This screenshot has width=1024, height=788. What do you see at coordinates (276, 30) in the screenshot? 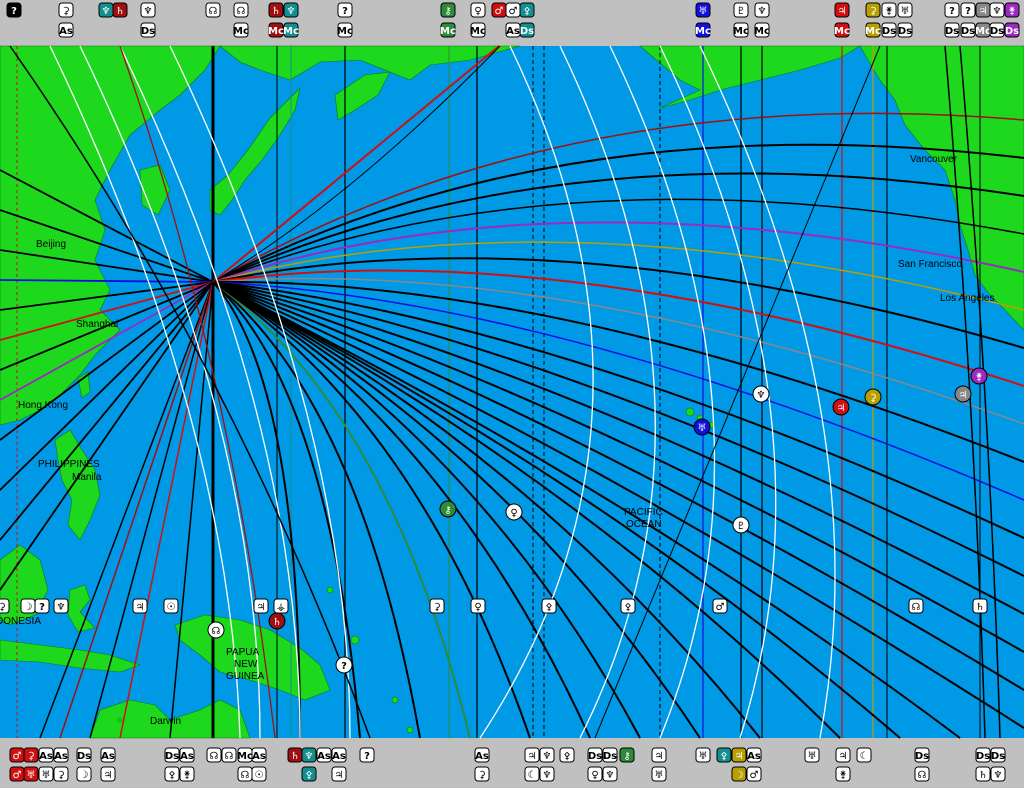
I see `top-label-7-mc: Mc` at bounding box center [276, 30].